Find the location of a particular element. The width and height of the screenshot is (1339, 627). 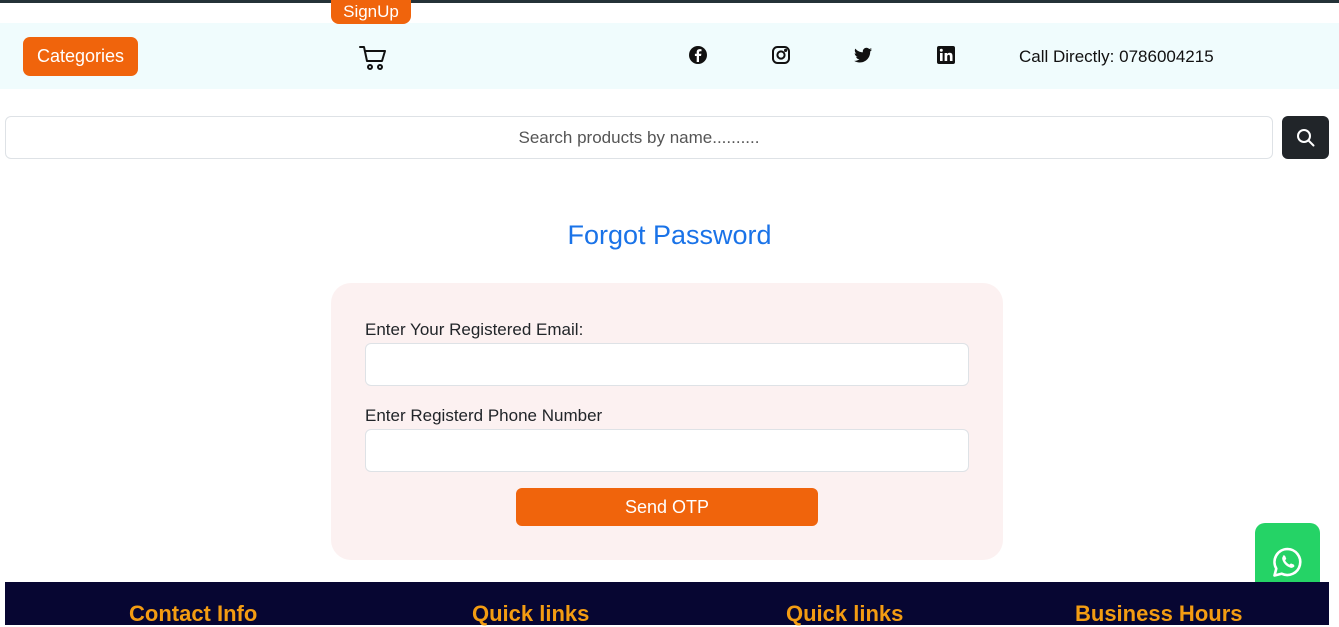

footer-heading-business-hours: Business Hours is located at coordinates (1159, 613).